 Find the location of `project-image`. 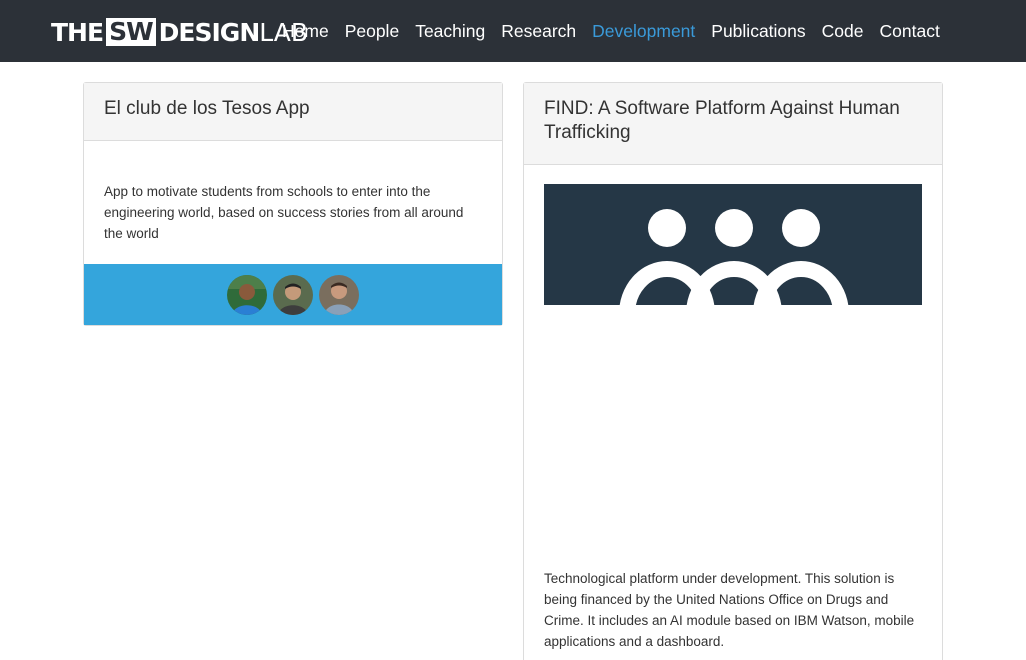

project-image is located at coordinates (733, 244).